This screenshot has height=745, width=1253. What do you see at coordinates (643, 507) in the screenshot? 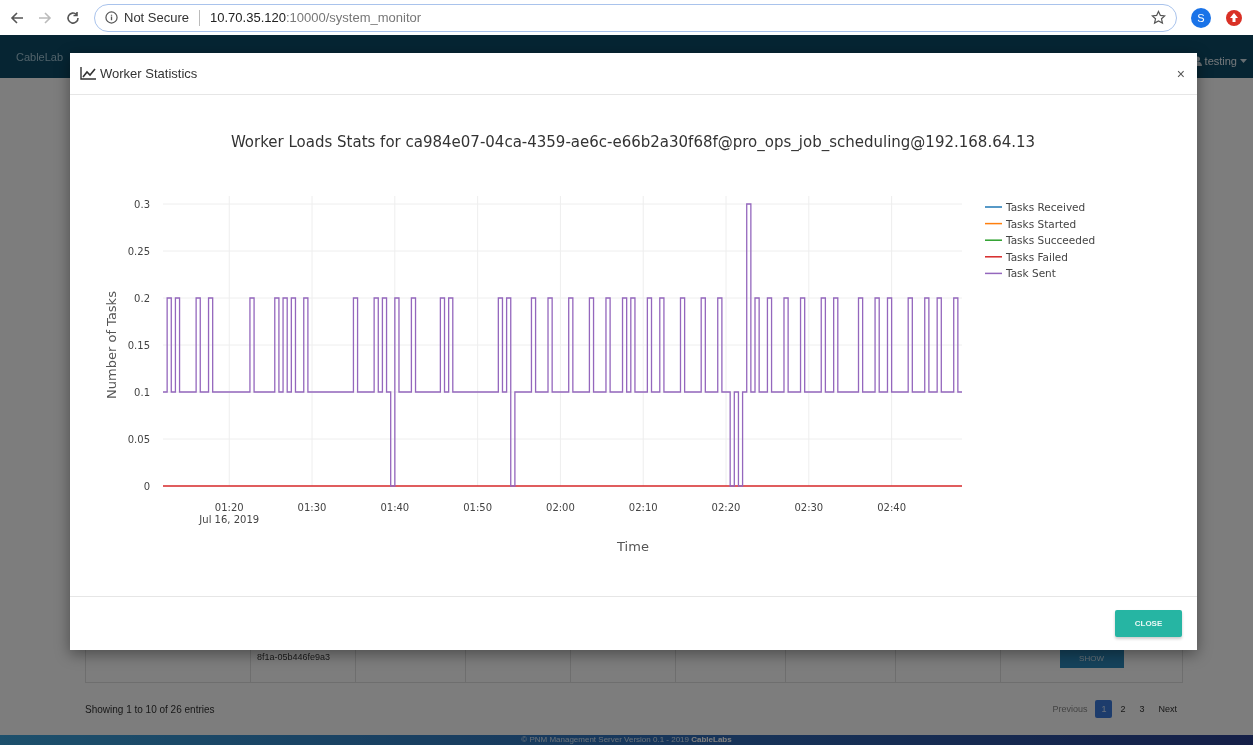
I see `x-tick-label: 02:10` at bounding box center [643, 507].